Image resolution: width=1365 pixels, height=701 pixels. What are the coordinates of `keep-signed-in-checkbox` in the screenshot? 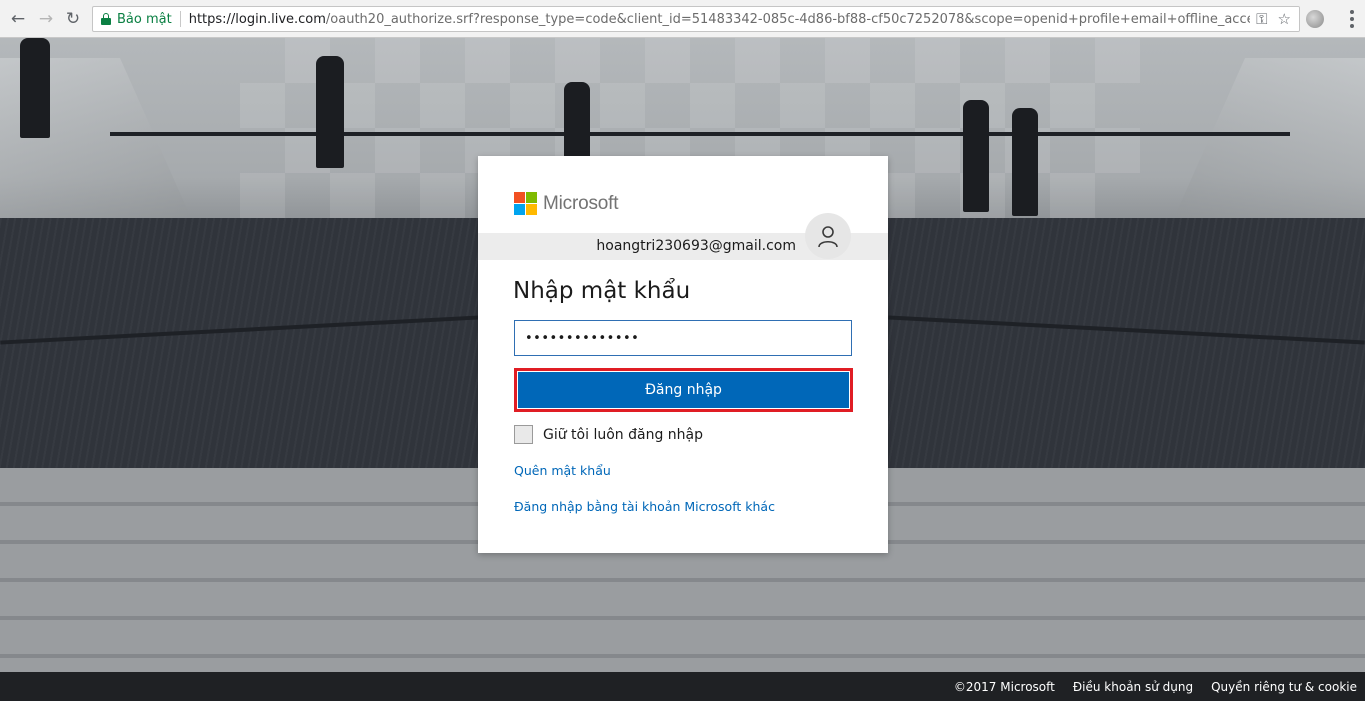 It's located at (523, 434).